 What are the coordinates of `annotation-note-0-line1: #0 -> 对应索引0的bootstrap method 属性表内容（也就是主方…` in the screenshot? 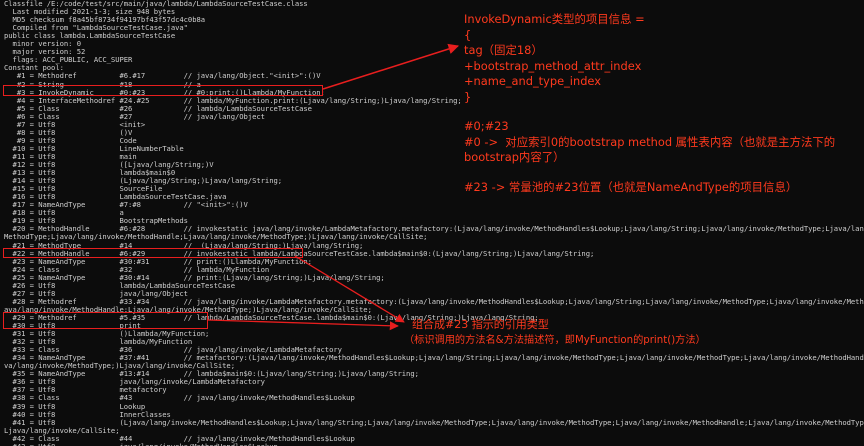 It's located at (650, 141).